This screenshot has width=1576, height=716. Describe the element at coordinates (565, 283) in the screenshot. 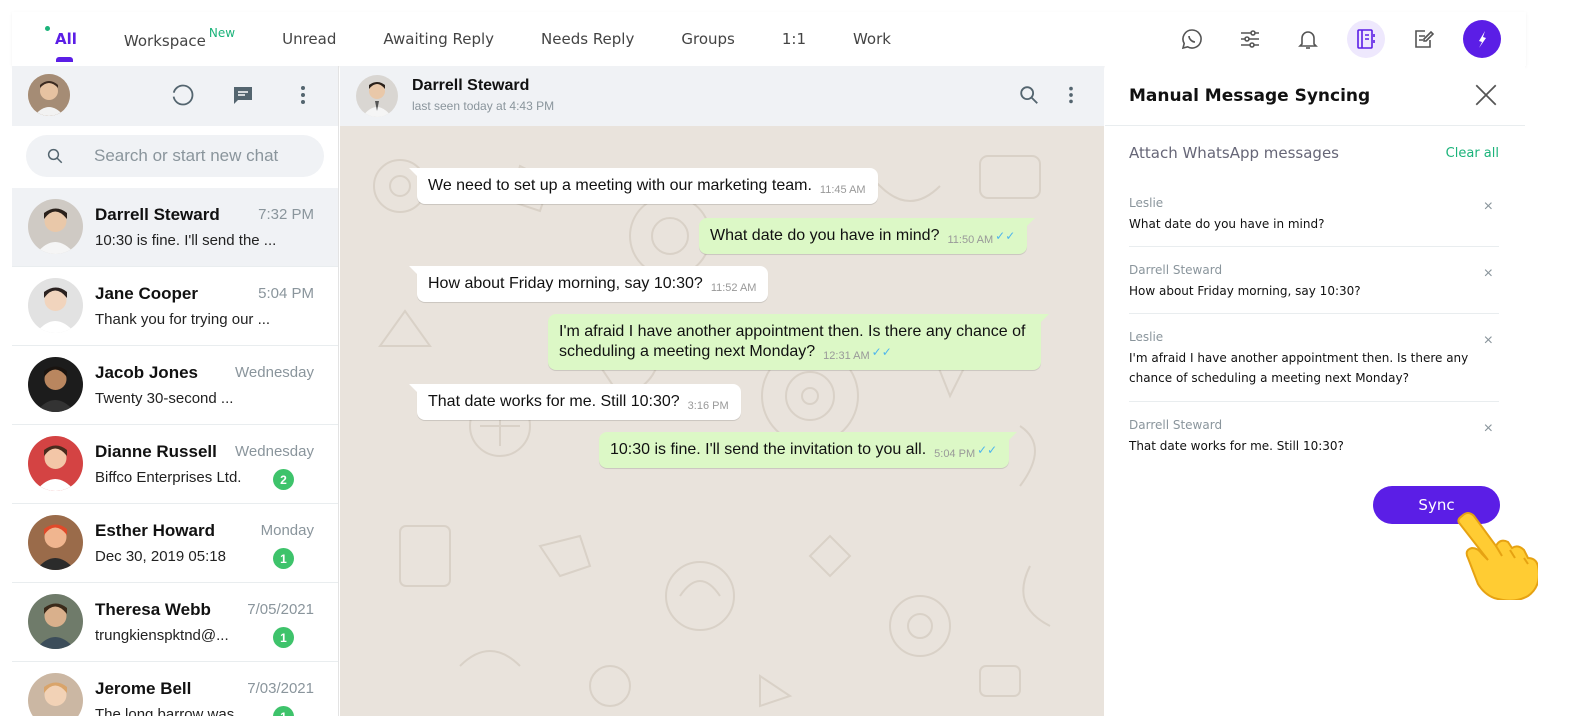

I see `message-text: How about Friday morning, say 10:30?` at that location.